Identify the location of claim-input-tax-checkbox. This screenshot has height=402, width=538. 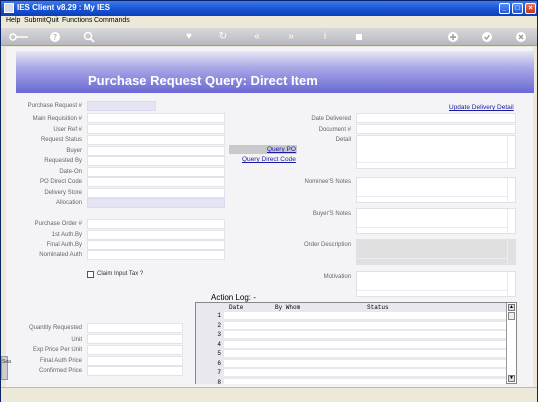
(90, 274).